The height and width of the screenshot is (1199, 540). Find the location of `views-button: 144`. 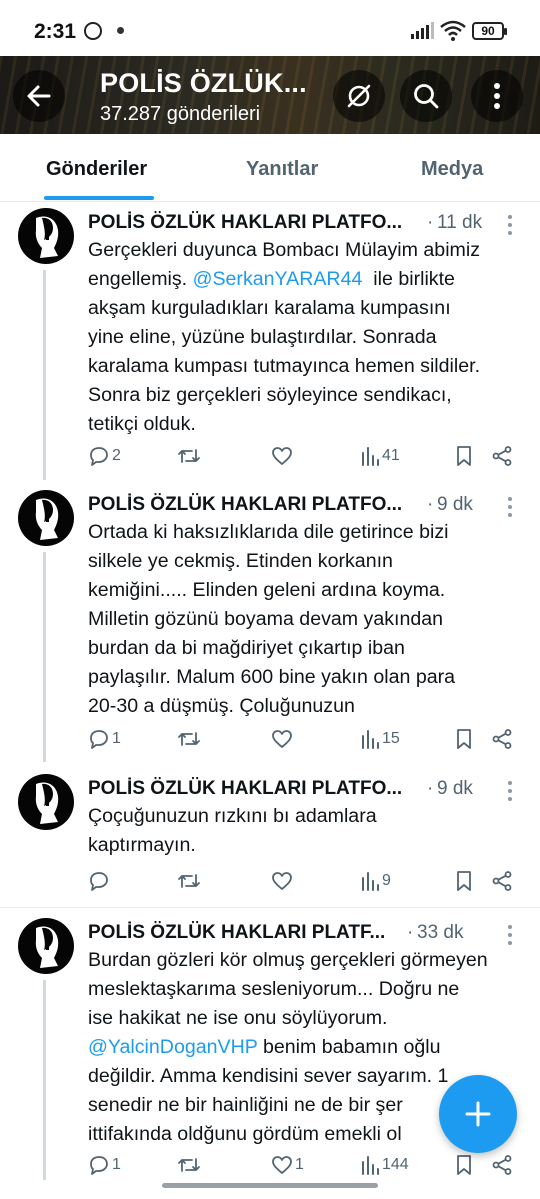

views-button: 144 is located at coordinates (384, 1165).